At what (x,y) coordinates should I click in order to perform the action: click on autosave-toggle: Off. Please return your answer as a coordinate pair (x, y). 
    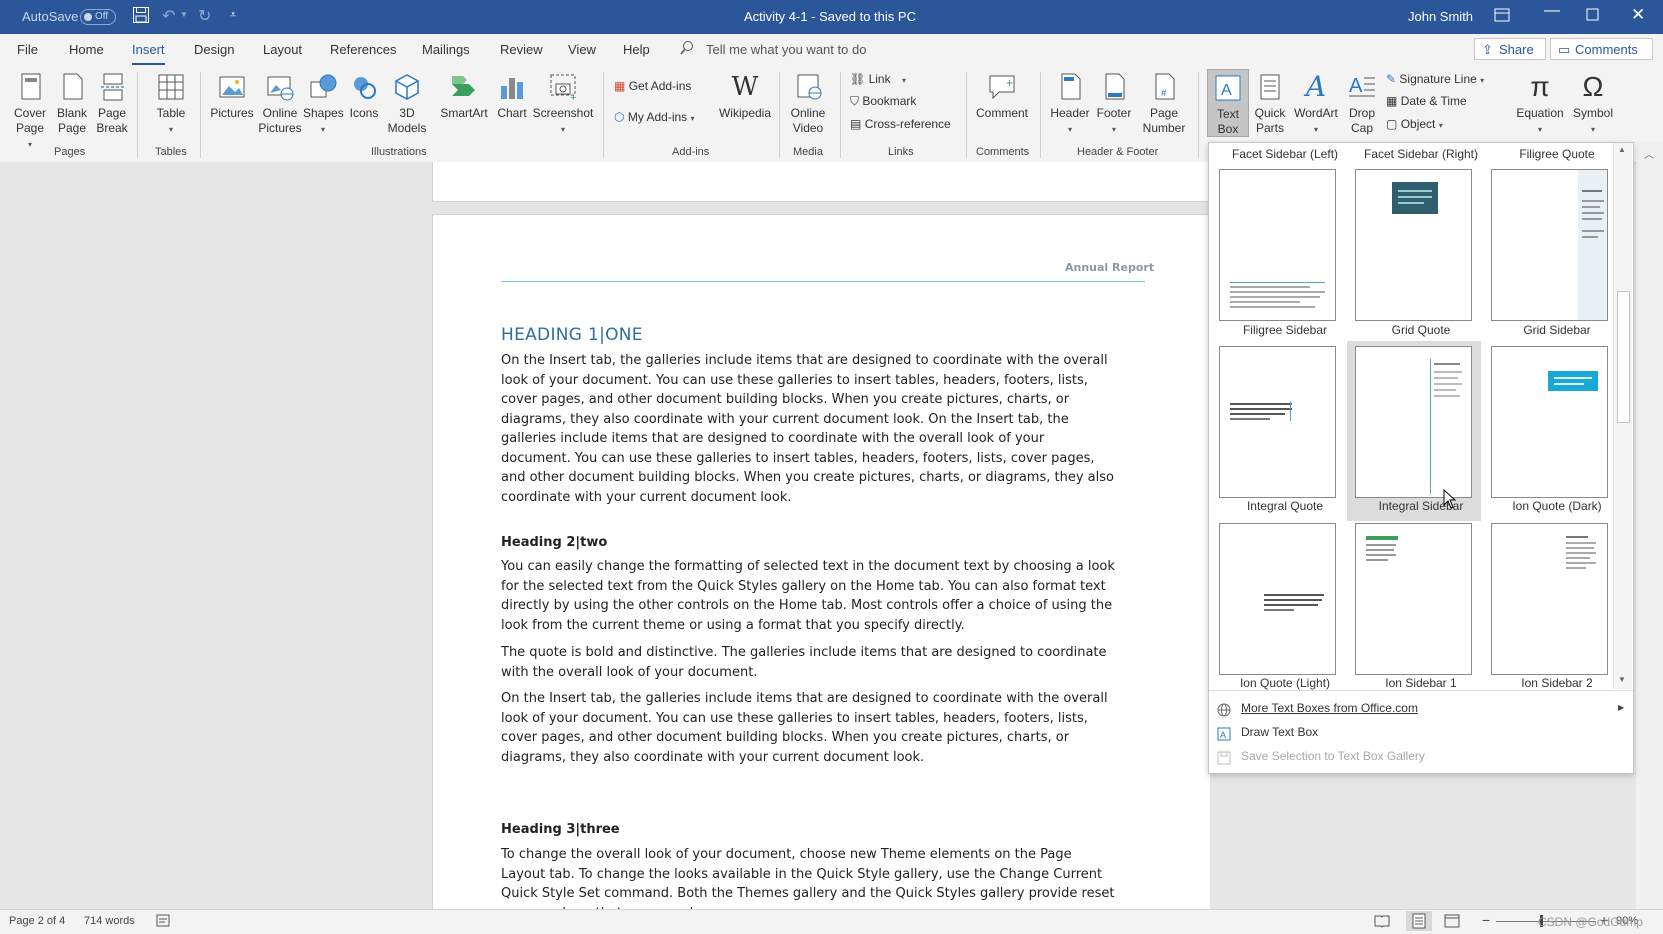
    Looking at the image, I should click on (98, 17).